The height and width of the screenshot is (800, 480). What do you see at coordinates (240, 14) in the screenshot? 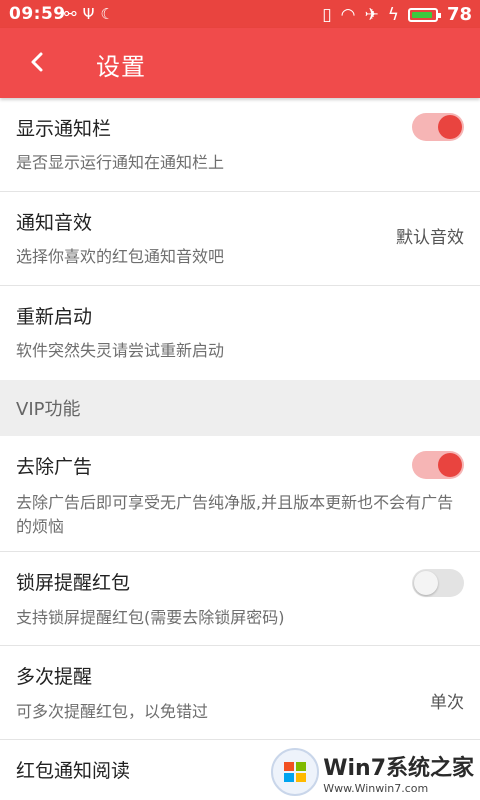
I see `status-bar: 09:59 ⚯ Ψ ☾ ▯ ◠ ✈ ϟ 78` at bounding box center [240, 14].